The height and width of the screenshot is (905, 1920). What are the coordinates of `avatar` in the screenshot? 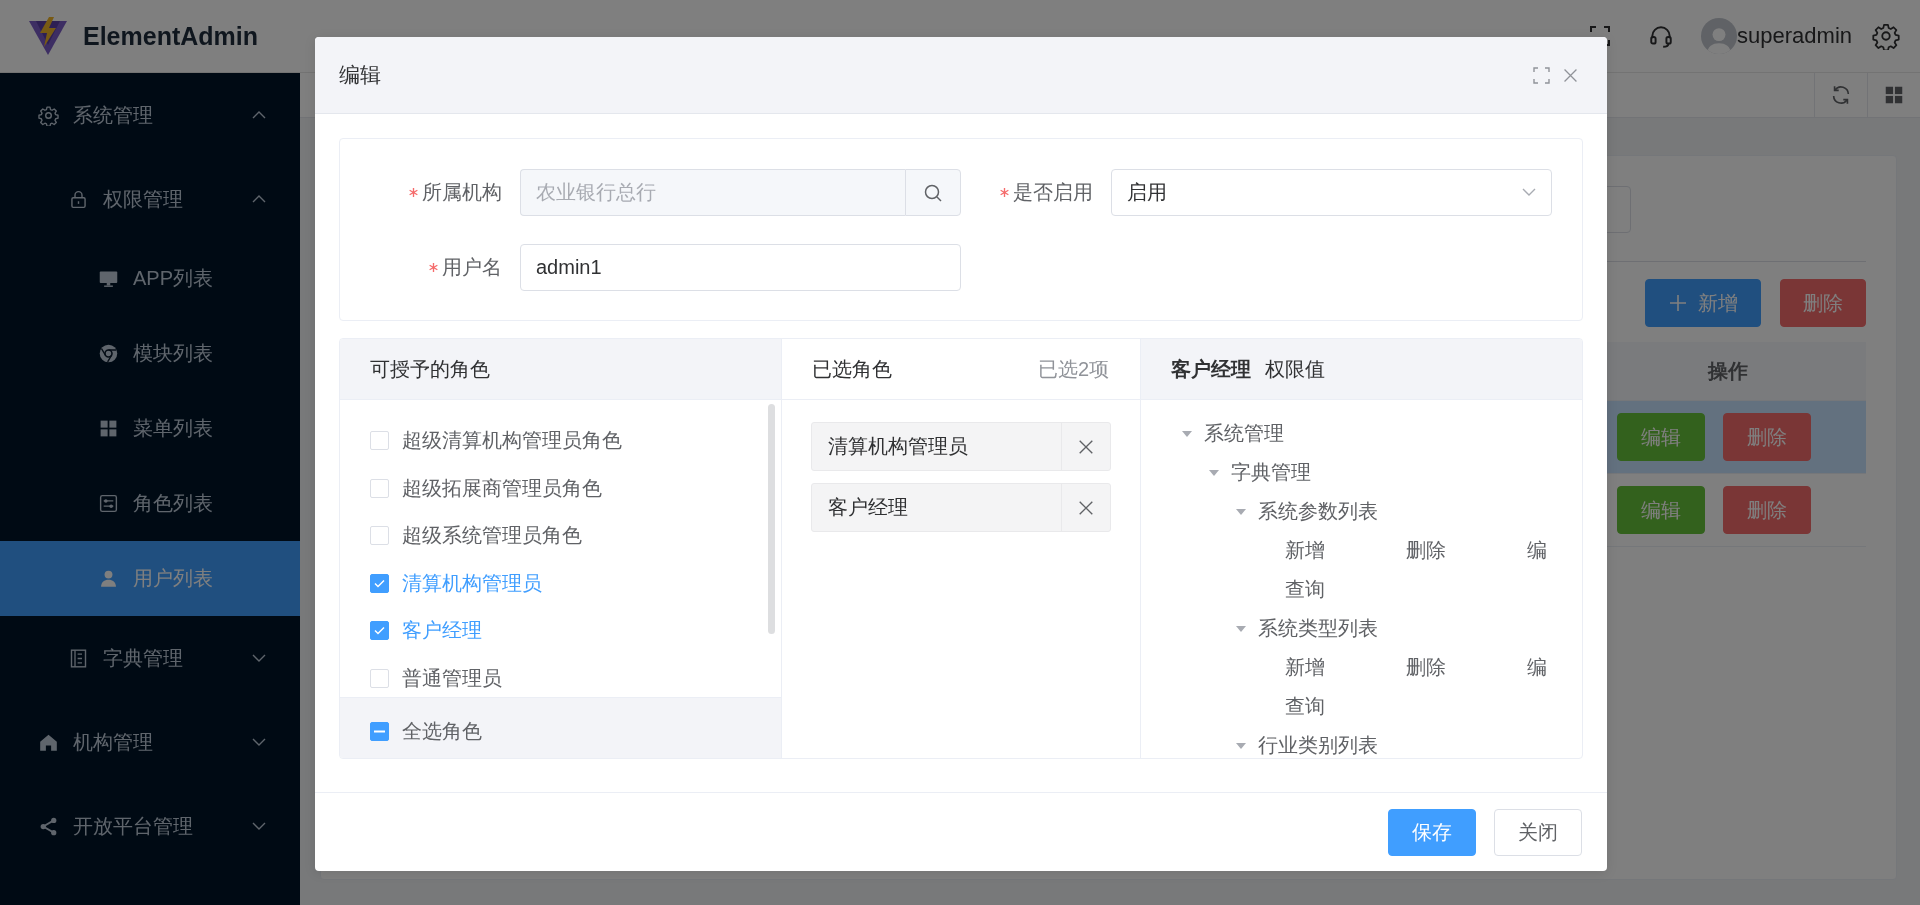 It's located at (1719, 36).